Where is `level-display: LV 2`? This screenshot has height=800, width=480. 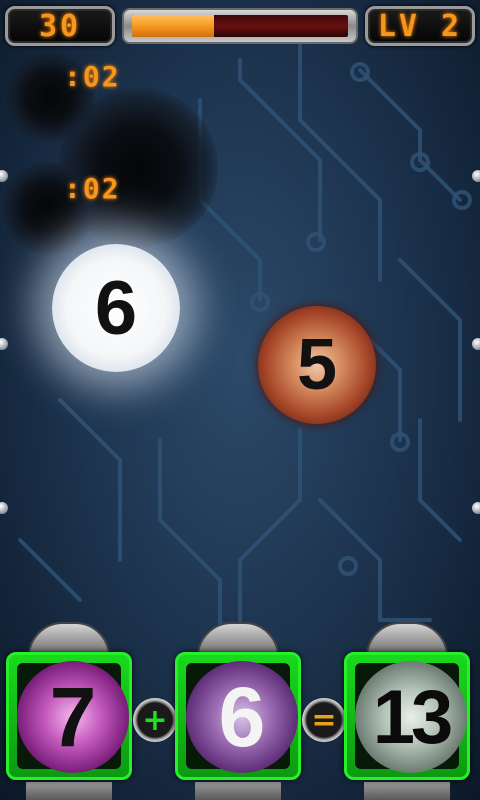
level-display: LV 2 is located at coordinates (420, 26).